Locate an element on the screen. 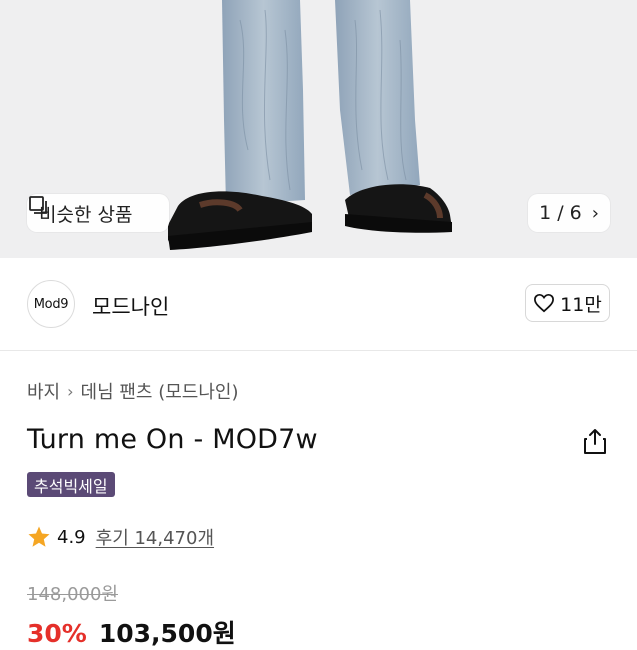 The height and width of the screenshot is (650, 637). sale-price: 103,500원 is located at coordinates (167, 633).